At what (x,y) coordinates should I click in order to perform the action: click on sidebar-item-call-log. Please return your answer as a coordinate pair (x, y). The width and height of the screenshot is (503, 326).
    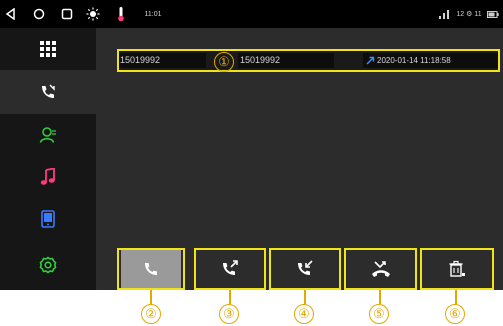
    Looking at the image, I should click on (48, 92).